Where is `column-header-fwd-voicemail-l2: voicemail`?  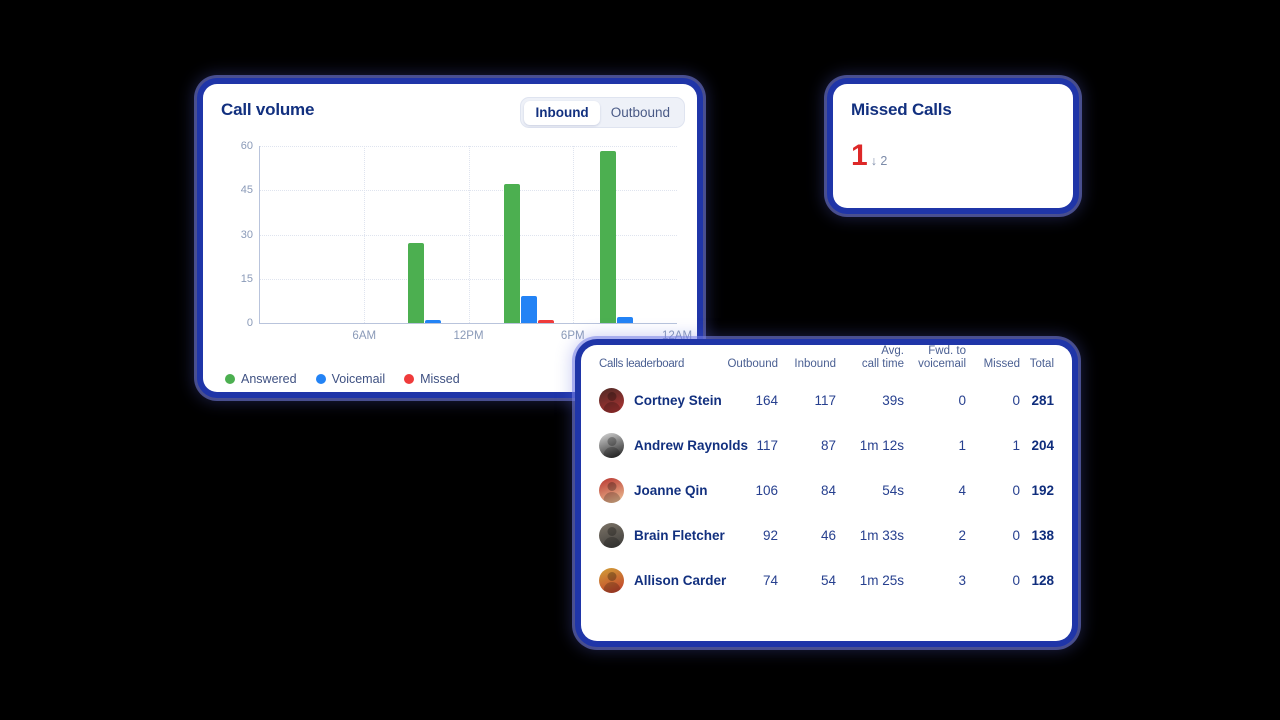 column-header-fwd-voicemail-l2: voicemail is located at coordinates (942, 364).